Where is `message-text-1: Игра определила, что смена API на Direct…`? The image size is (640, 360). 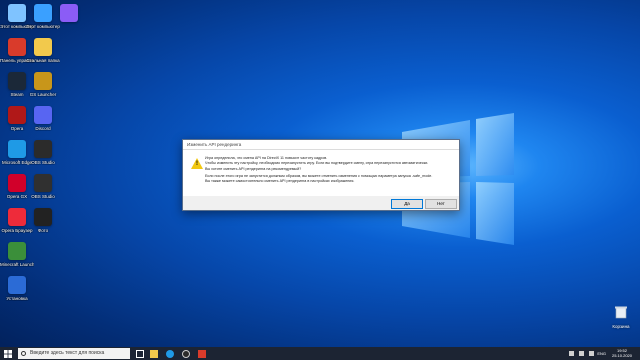
message-text-1: Игра определила, что смена API на Direct… is located at coordinates (266, 158).